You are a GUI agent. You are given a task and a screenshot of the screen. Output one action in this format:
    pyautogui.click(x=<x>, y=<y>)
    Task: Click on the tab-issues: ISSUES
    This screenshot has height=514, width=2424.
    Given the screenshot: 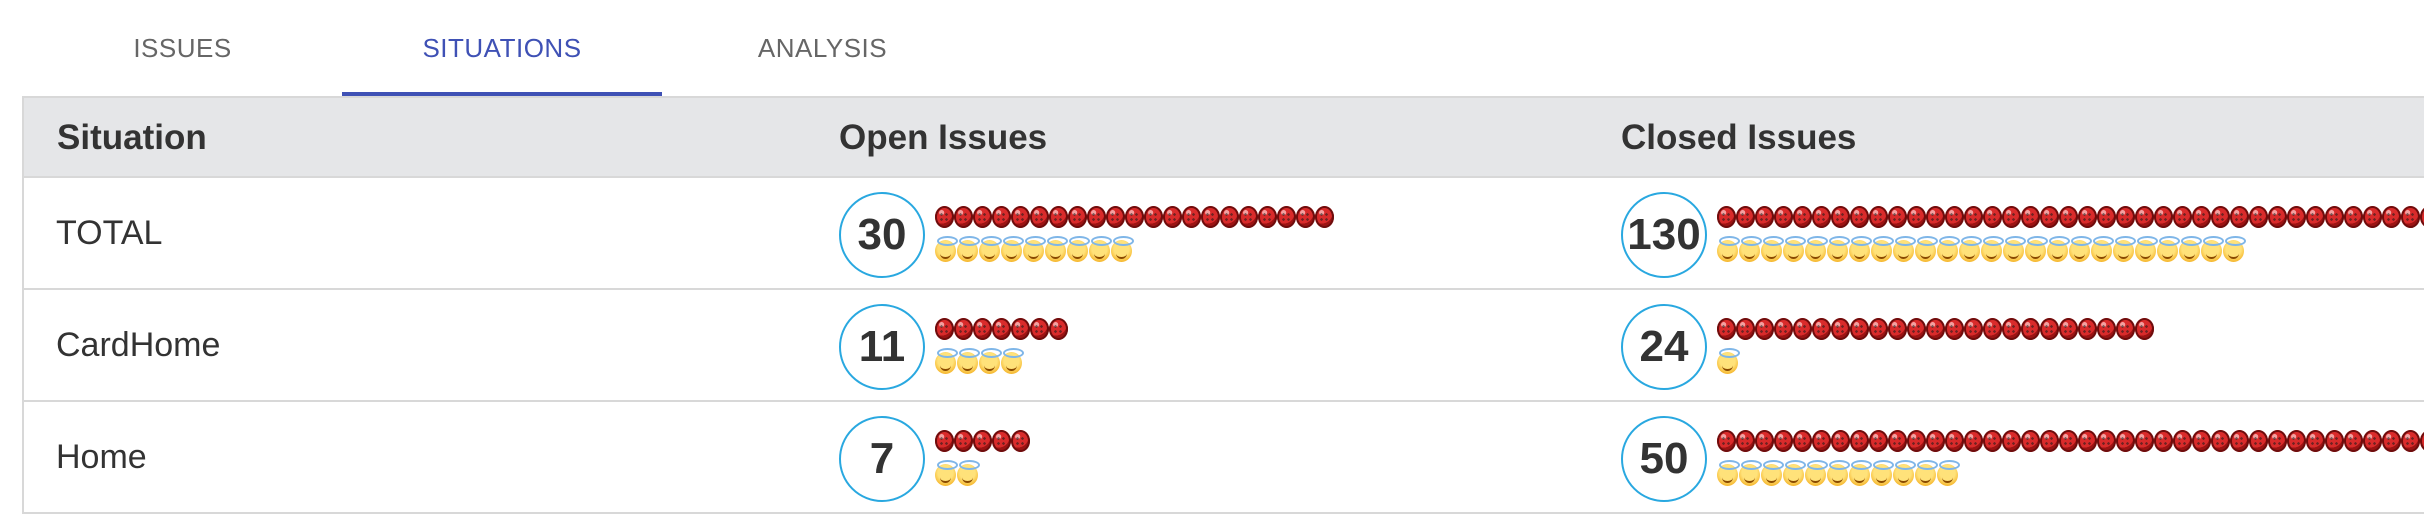 What is the action you would take?
    pyautogui.click(x=182, y=48)
    